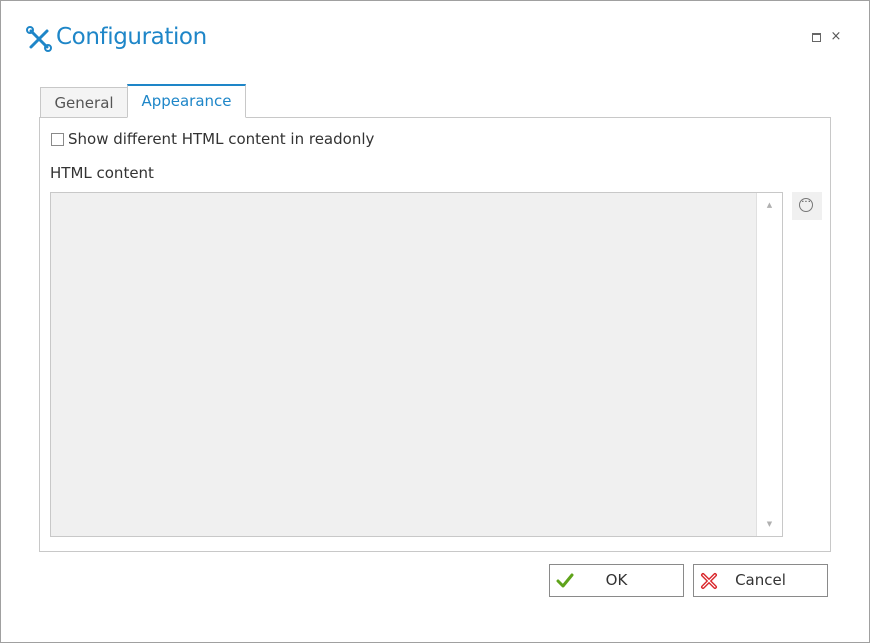 This screenshot has height=643, width=870. I want to click on ellipsis-icon: ···, so click(806, 205).